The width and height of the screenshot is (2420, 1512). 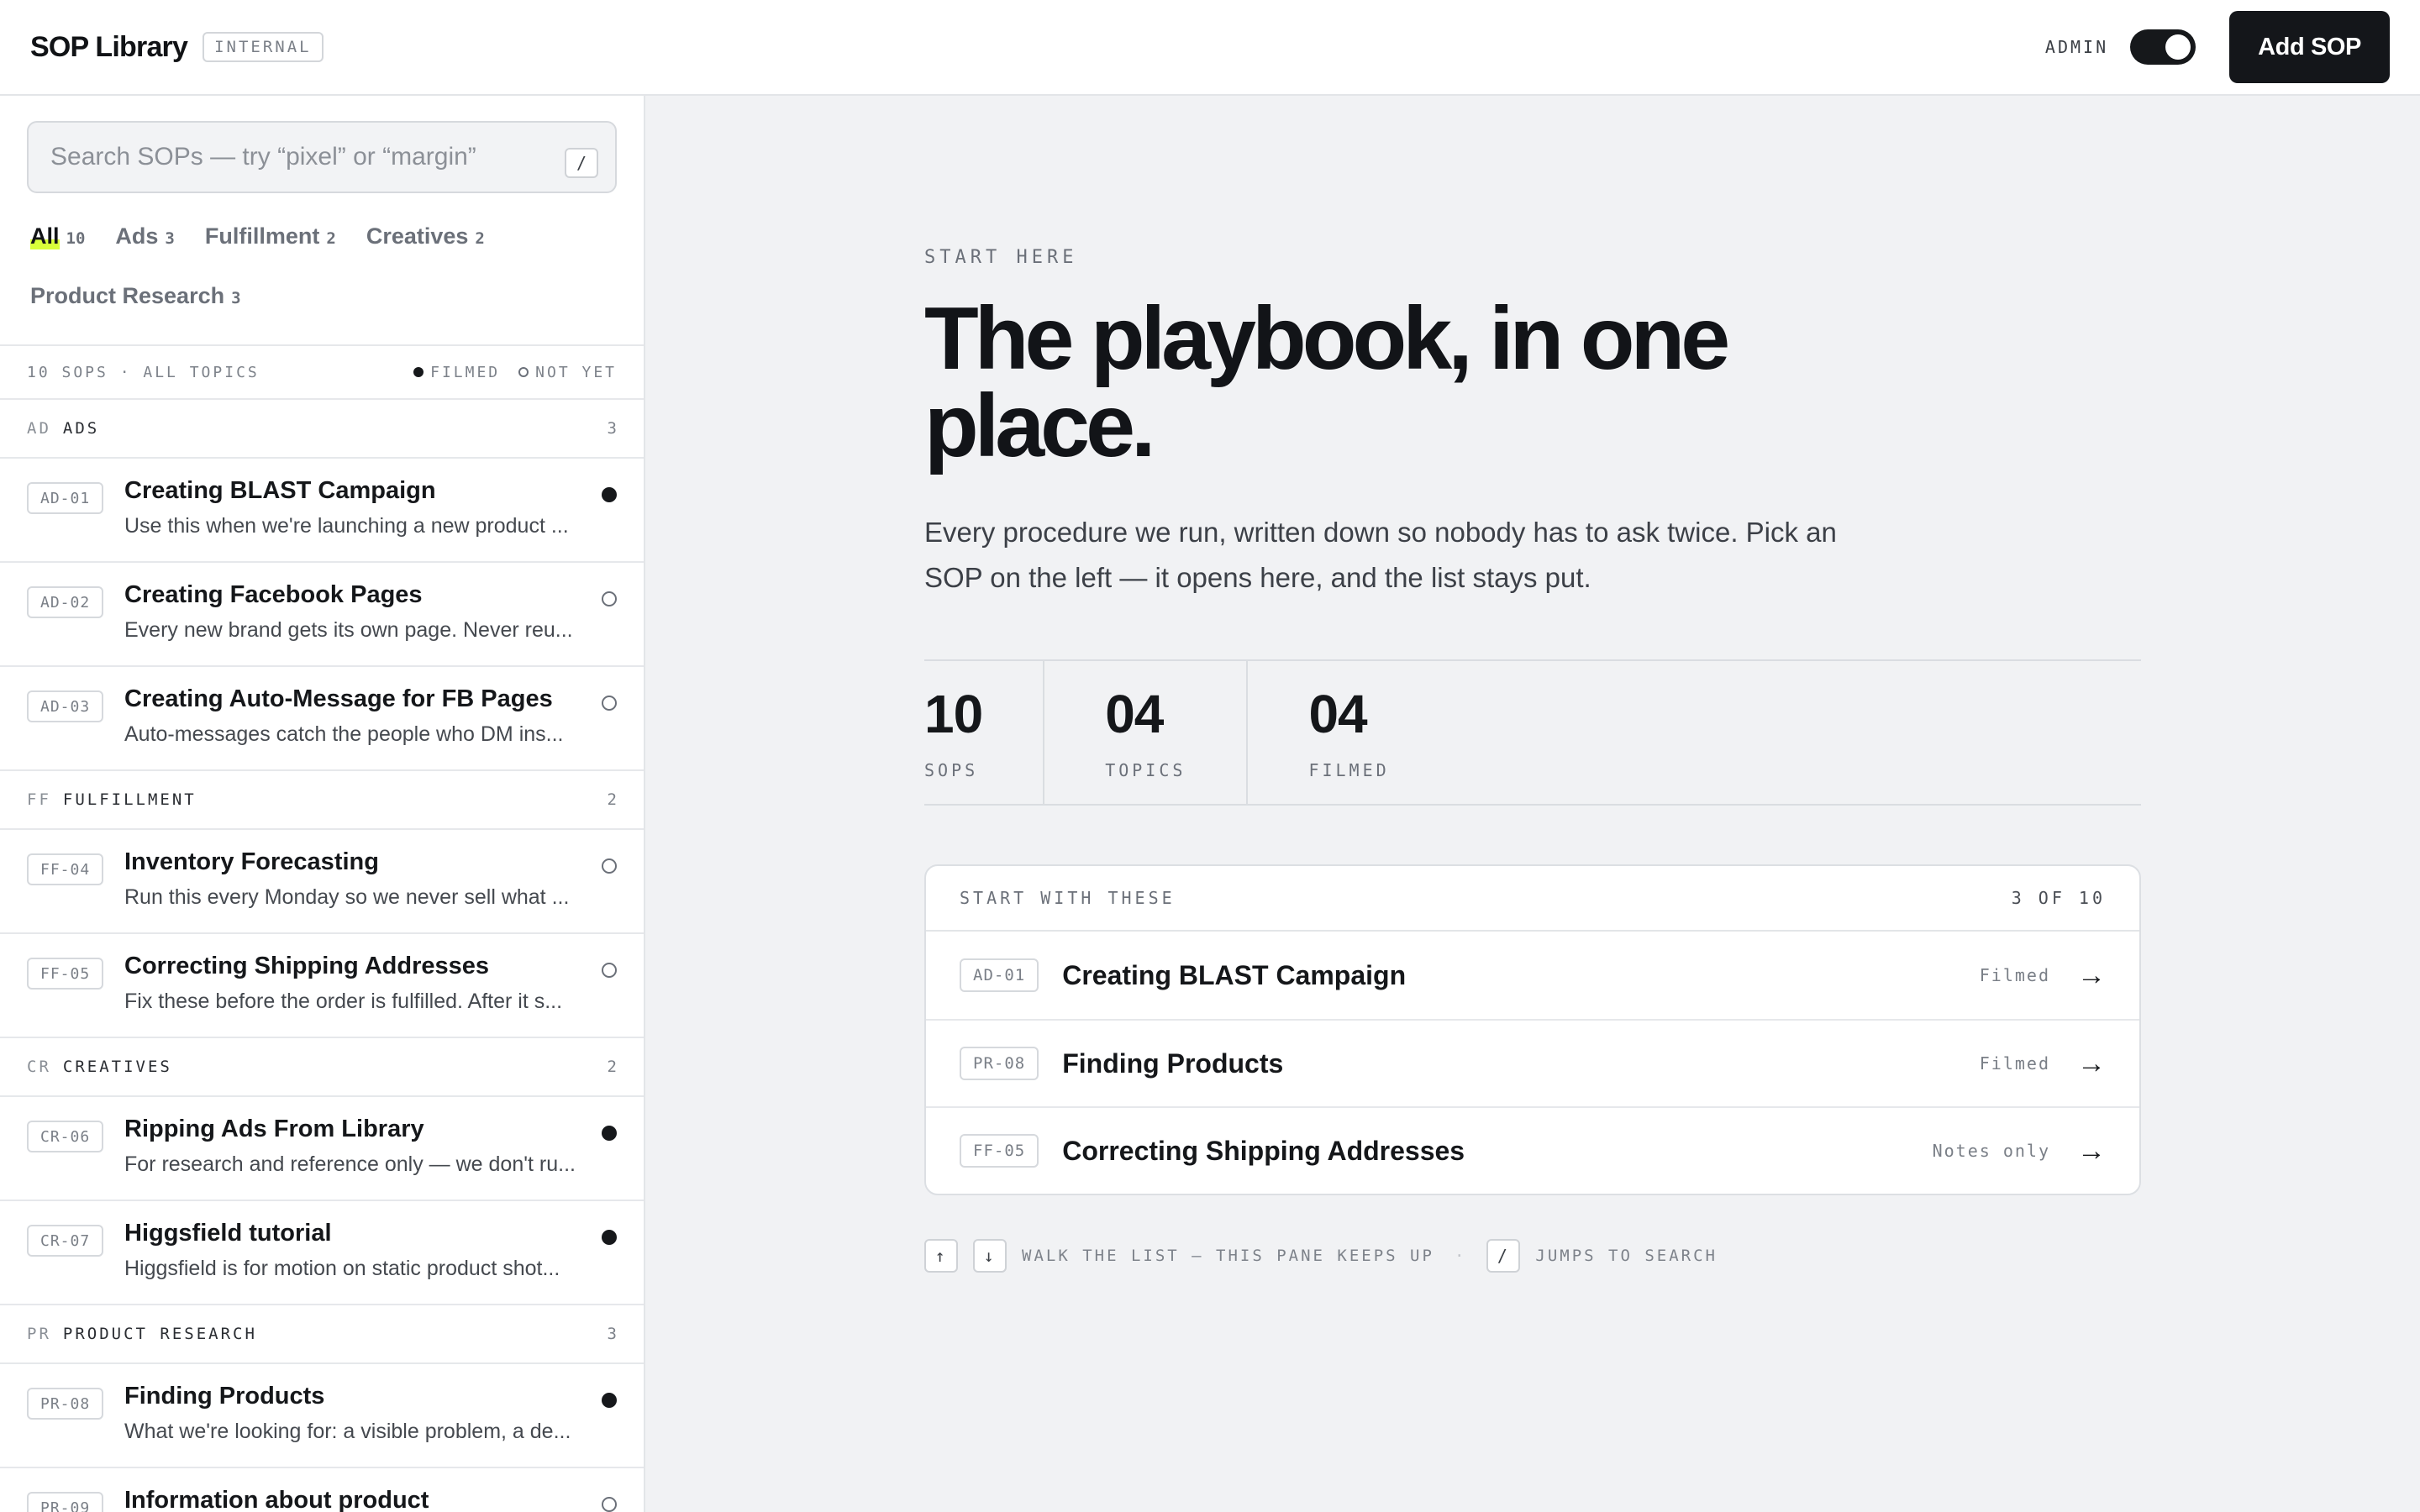 I want to click on group-code: FF, so click(x=39, y=799).